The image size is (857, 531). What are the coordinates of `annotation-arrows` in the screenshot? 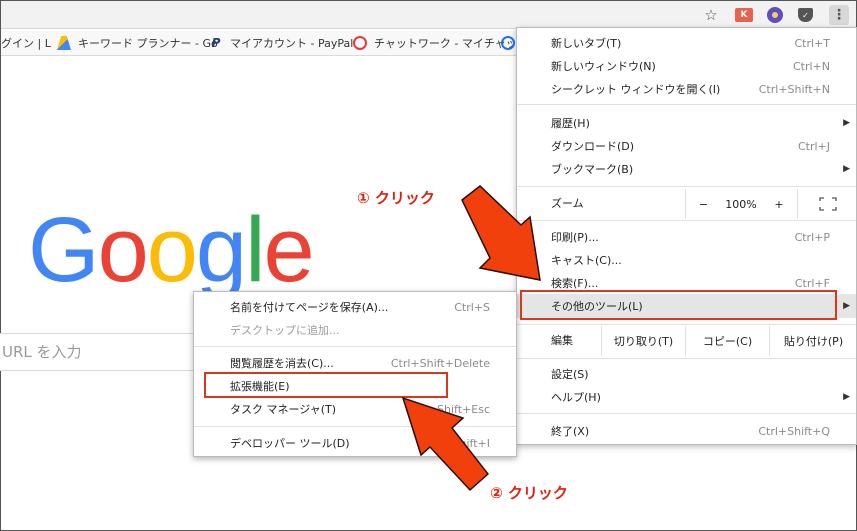 It's located at (471, 338).